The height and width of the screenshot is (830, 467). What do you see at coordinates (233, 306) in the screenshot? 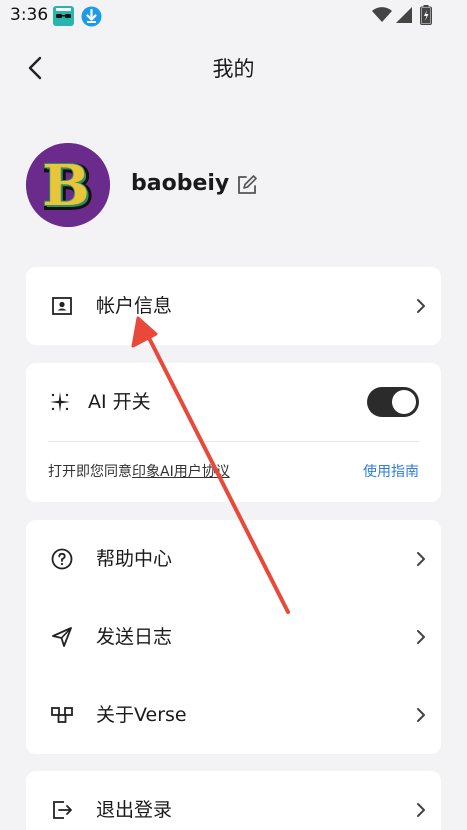
I see `account-info-card: 帐户信息` at bounding box center [233, 306].